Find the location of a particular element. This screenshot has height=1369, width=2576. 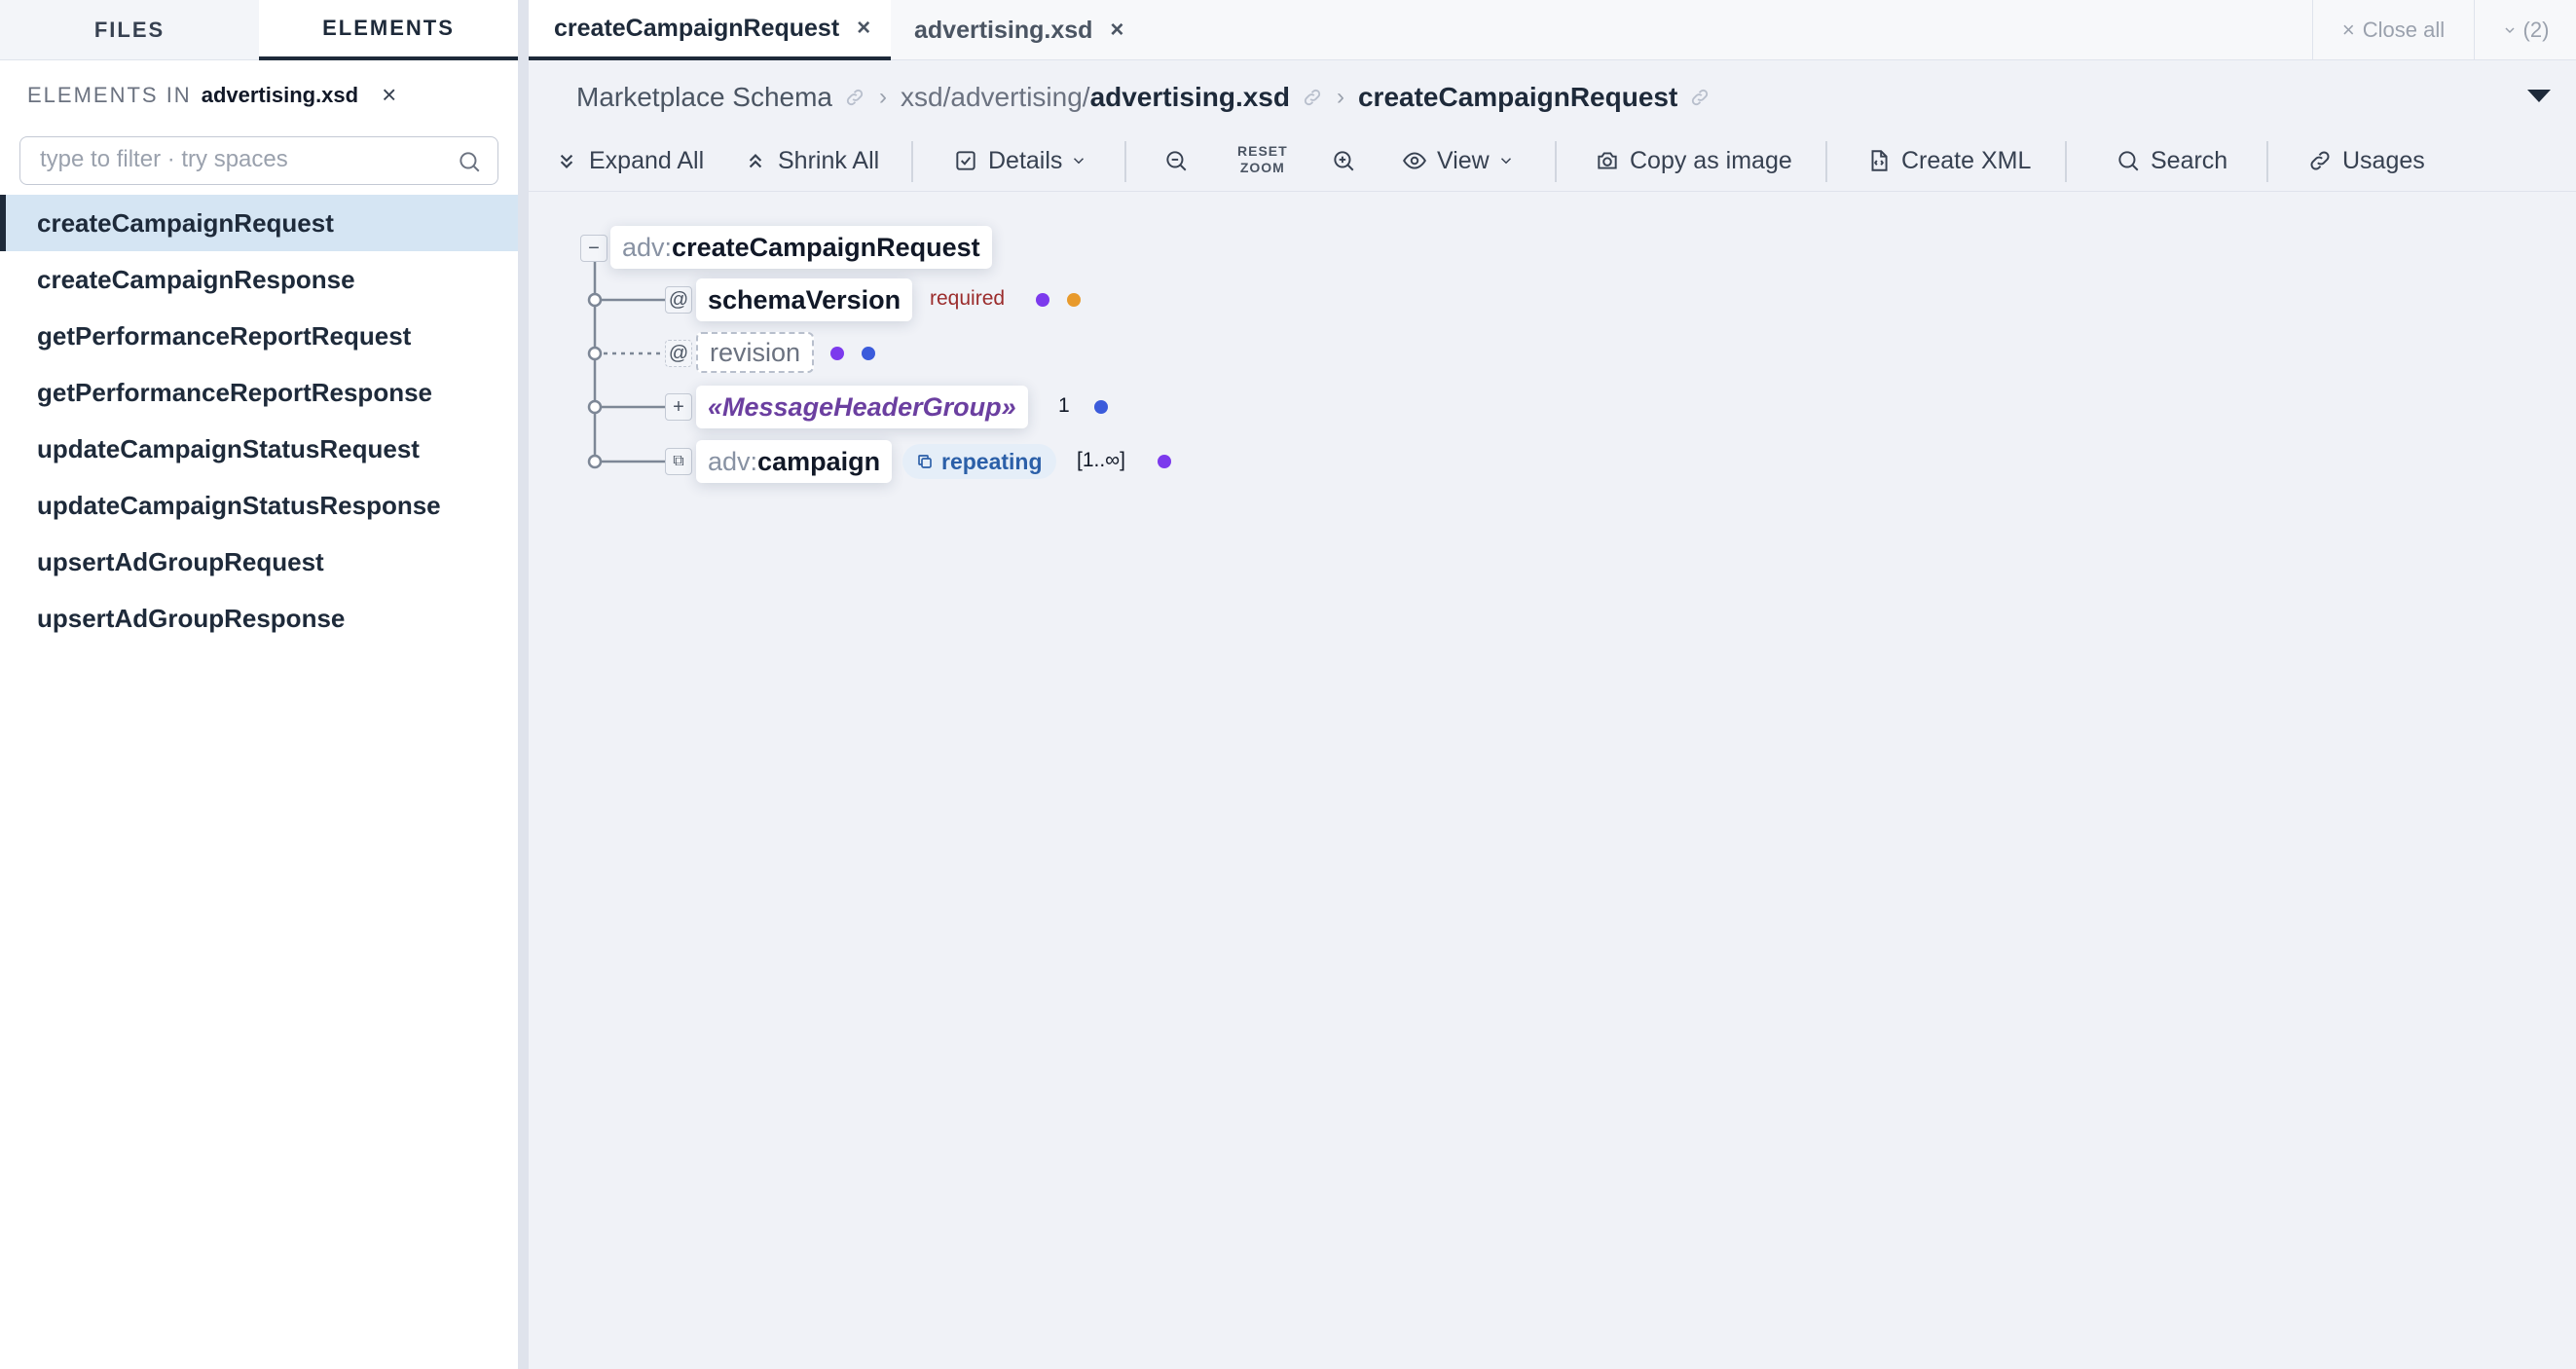

tab-label: createCampaignRequest is located at coordinates (697, 28).